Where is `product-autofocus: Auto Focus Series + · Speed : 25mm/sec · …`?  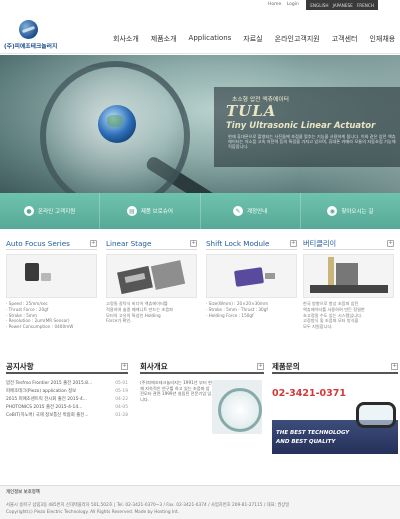 product-autofocus: Auto Focus Series + · Speed : 25mm/sec · … is located at coordinates (51, 284).